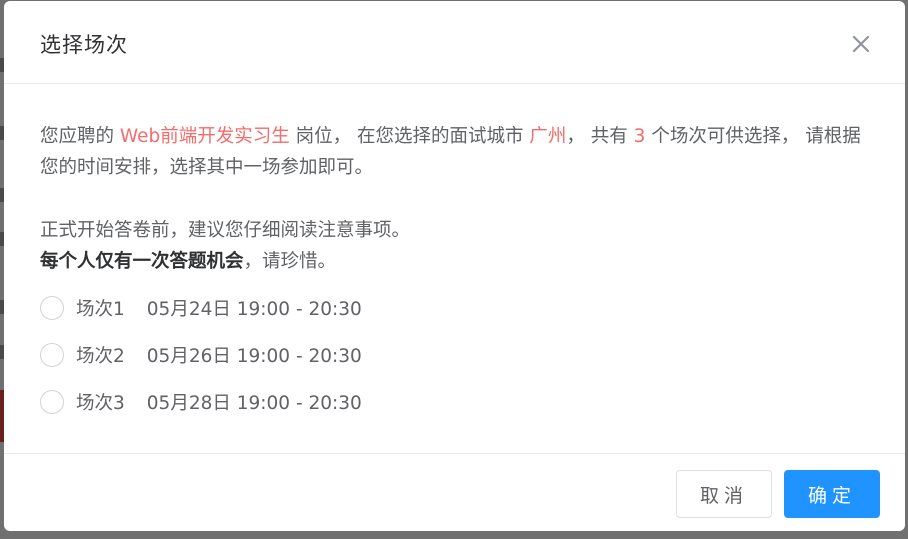  I want to click on close-icon, so click(861, 44).